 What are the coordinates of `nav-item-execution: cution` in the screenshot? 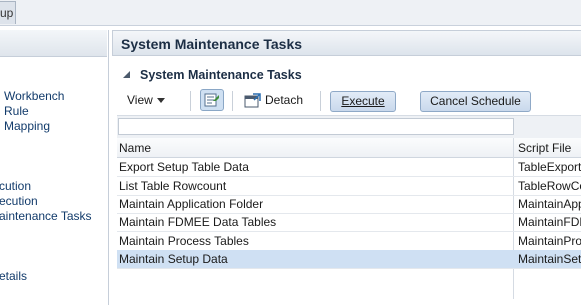 It's located at (15, 186).